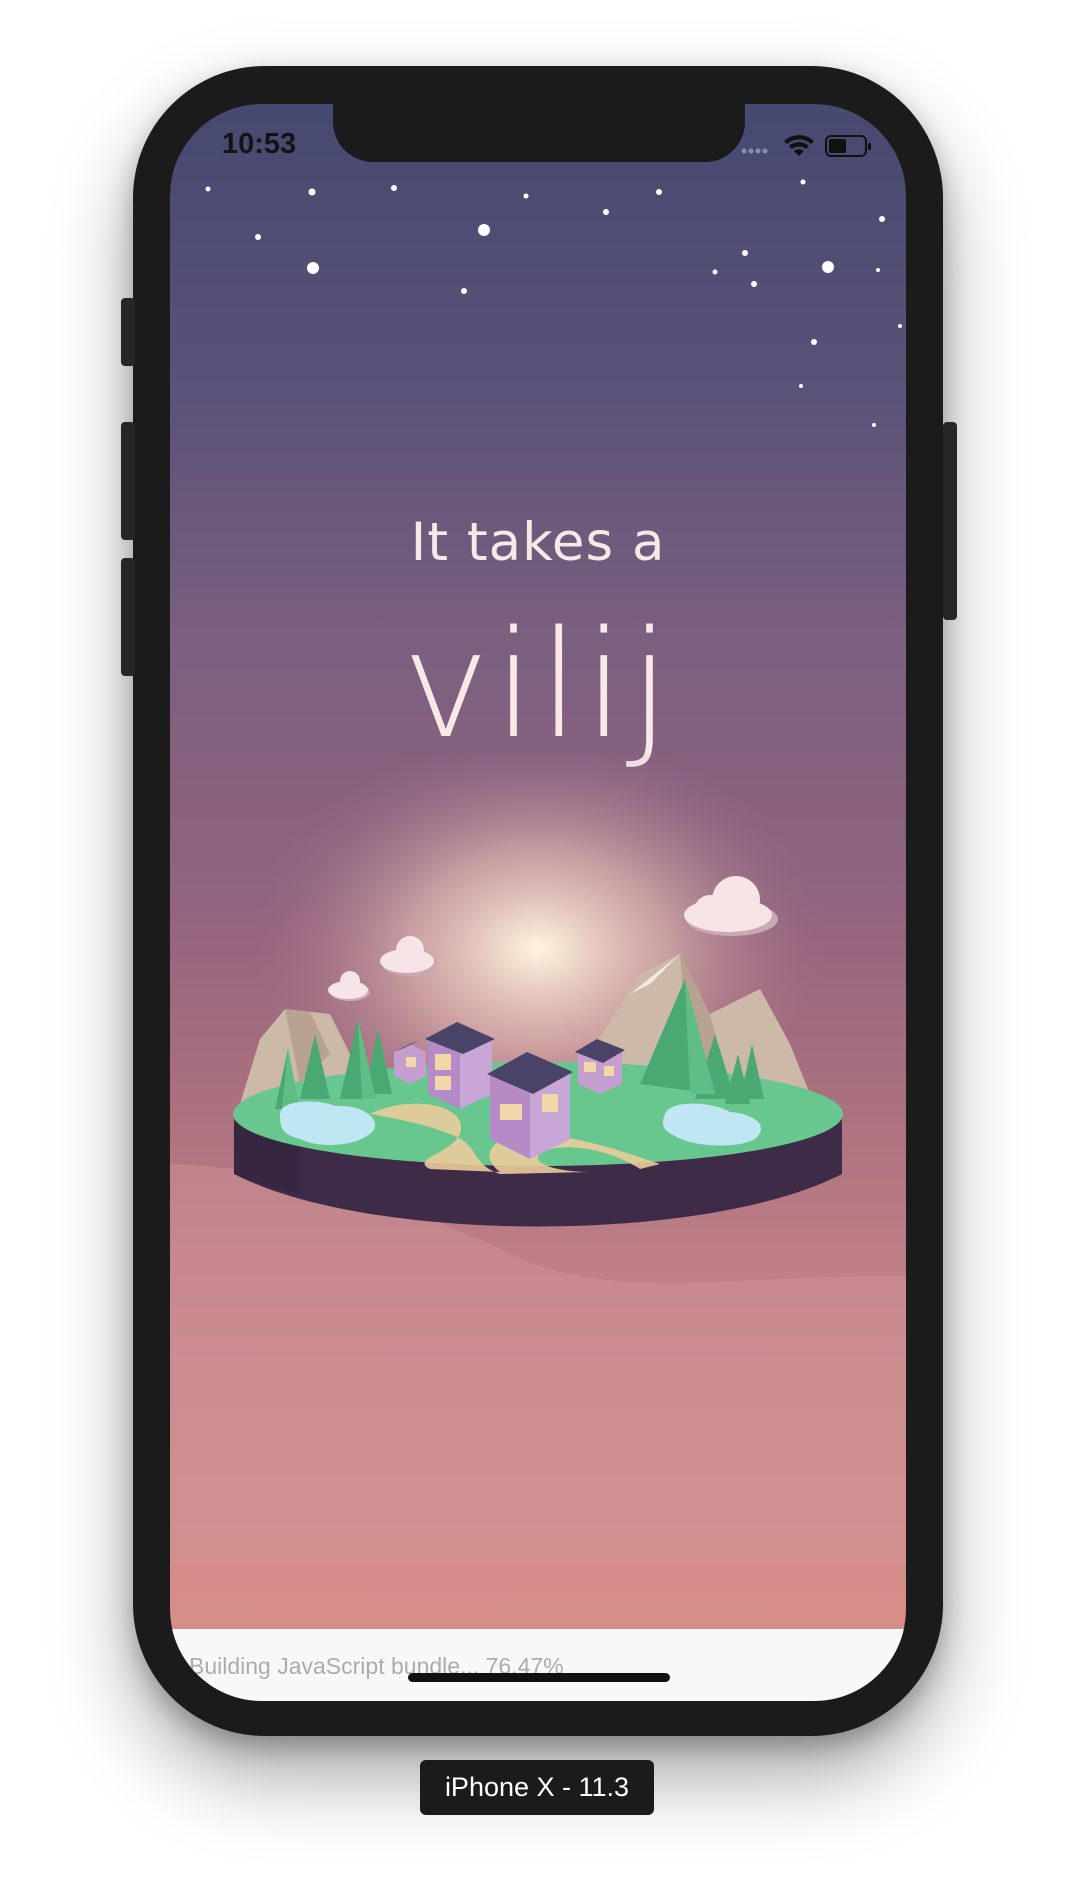 Image resolution: width=1076 pixels, height=1900 pixels. What do you see at coordinates (799, 145) in the screenshot?
I see `wifi-icon` at bounding box center [799, 145].